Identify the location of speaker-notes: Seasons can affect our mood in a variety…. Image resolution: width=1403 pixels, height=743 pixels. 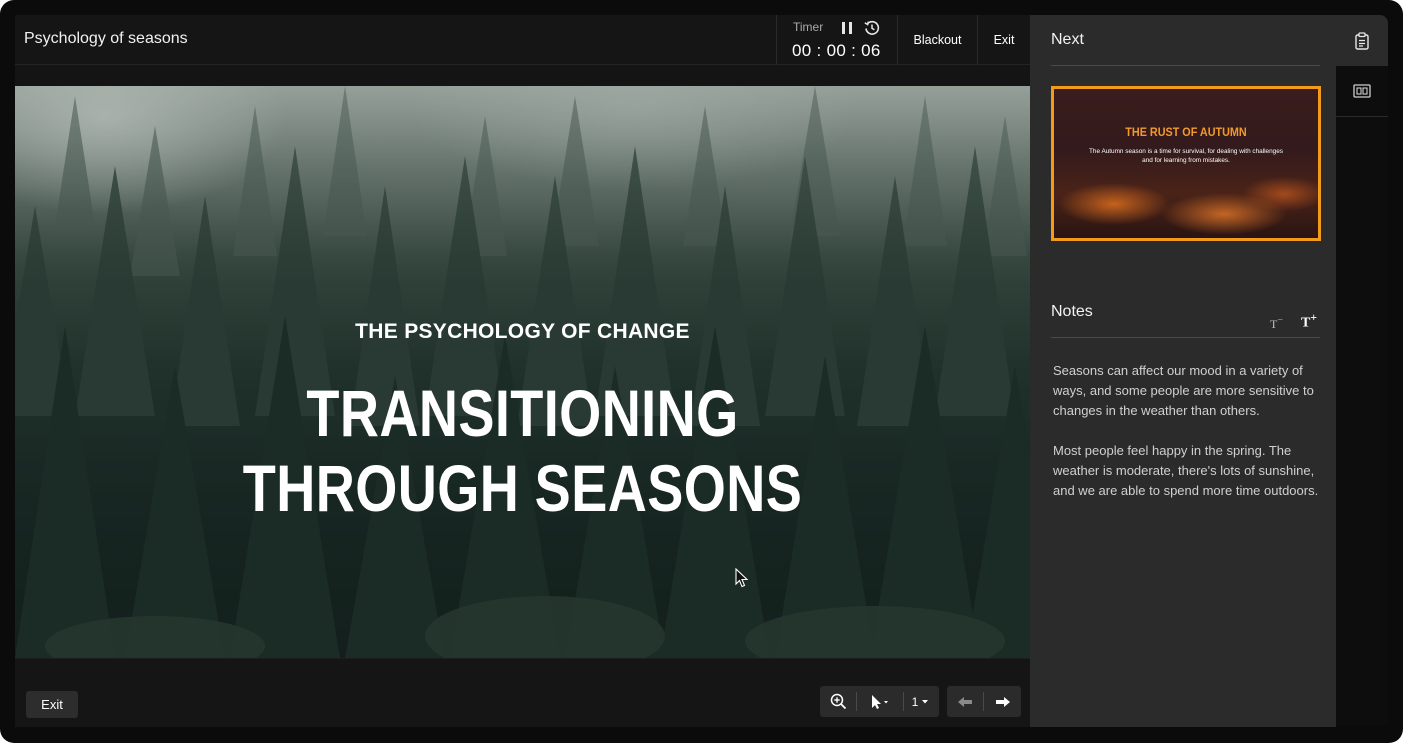
(1190, 441).